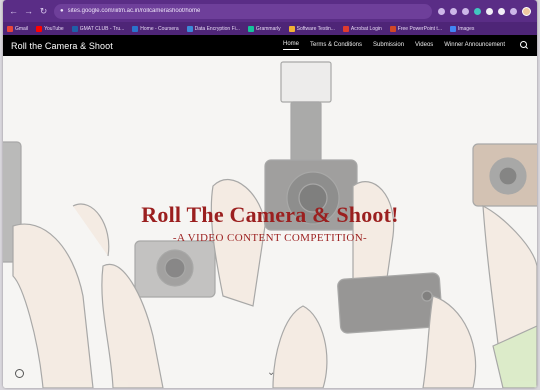  Describe the element at coordinates (424, 46) in the screenshot. I see `nav-videos: Videos` at that location.